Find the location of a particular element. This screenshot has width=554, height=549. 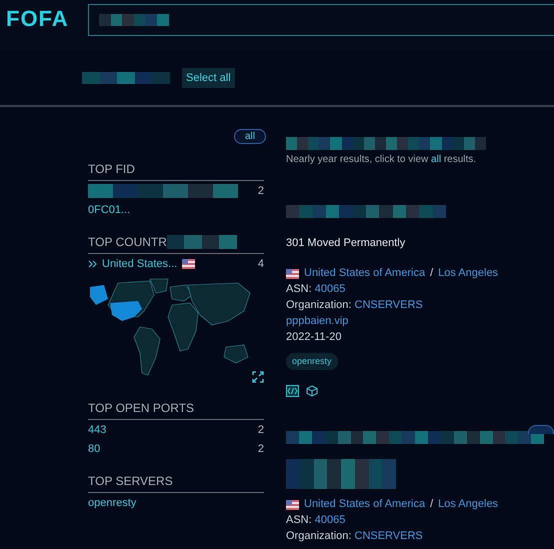

section-heading: TOP SERVERS is located at coordinates (130, 481).